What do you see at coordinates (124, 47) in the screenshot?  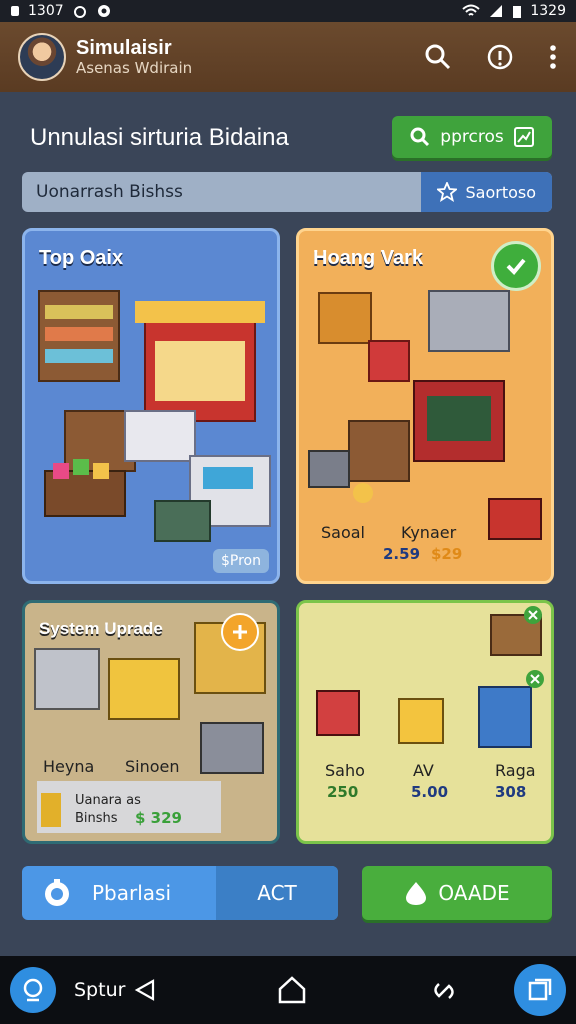 I see `app-title: Simulaisir` at bounding box center [124, 47].